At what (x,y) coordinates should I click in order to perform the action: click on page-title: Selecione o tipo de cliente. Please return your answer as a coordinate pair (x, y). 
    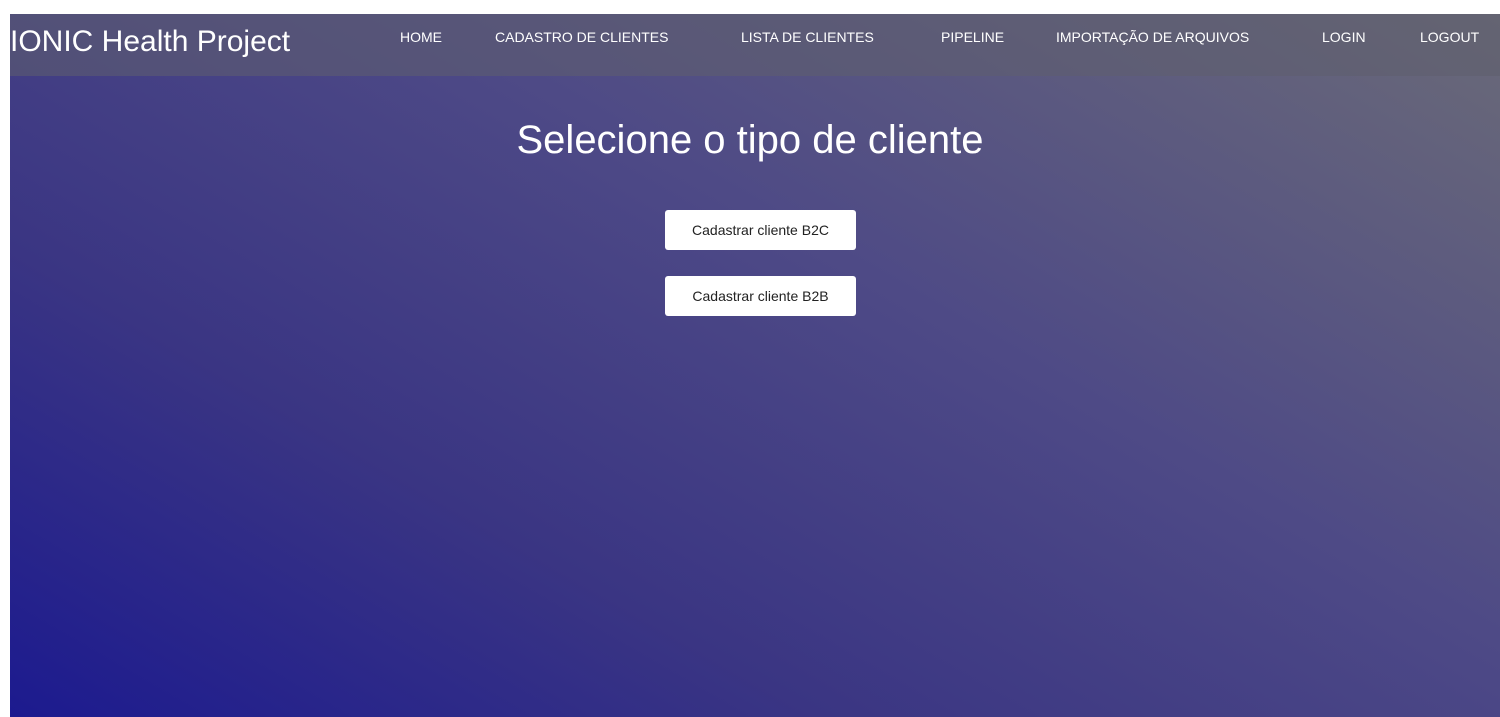
    Looking at the image, I should click on (750, 140).